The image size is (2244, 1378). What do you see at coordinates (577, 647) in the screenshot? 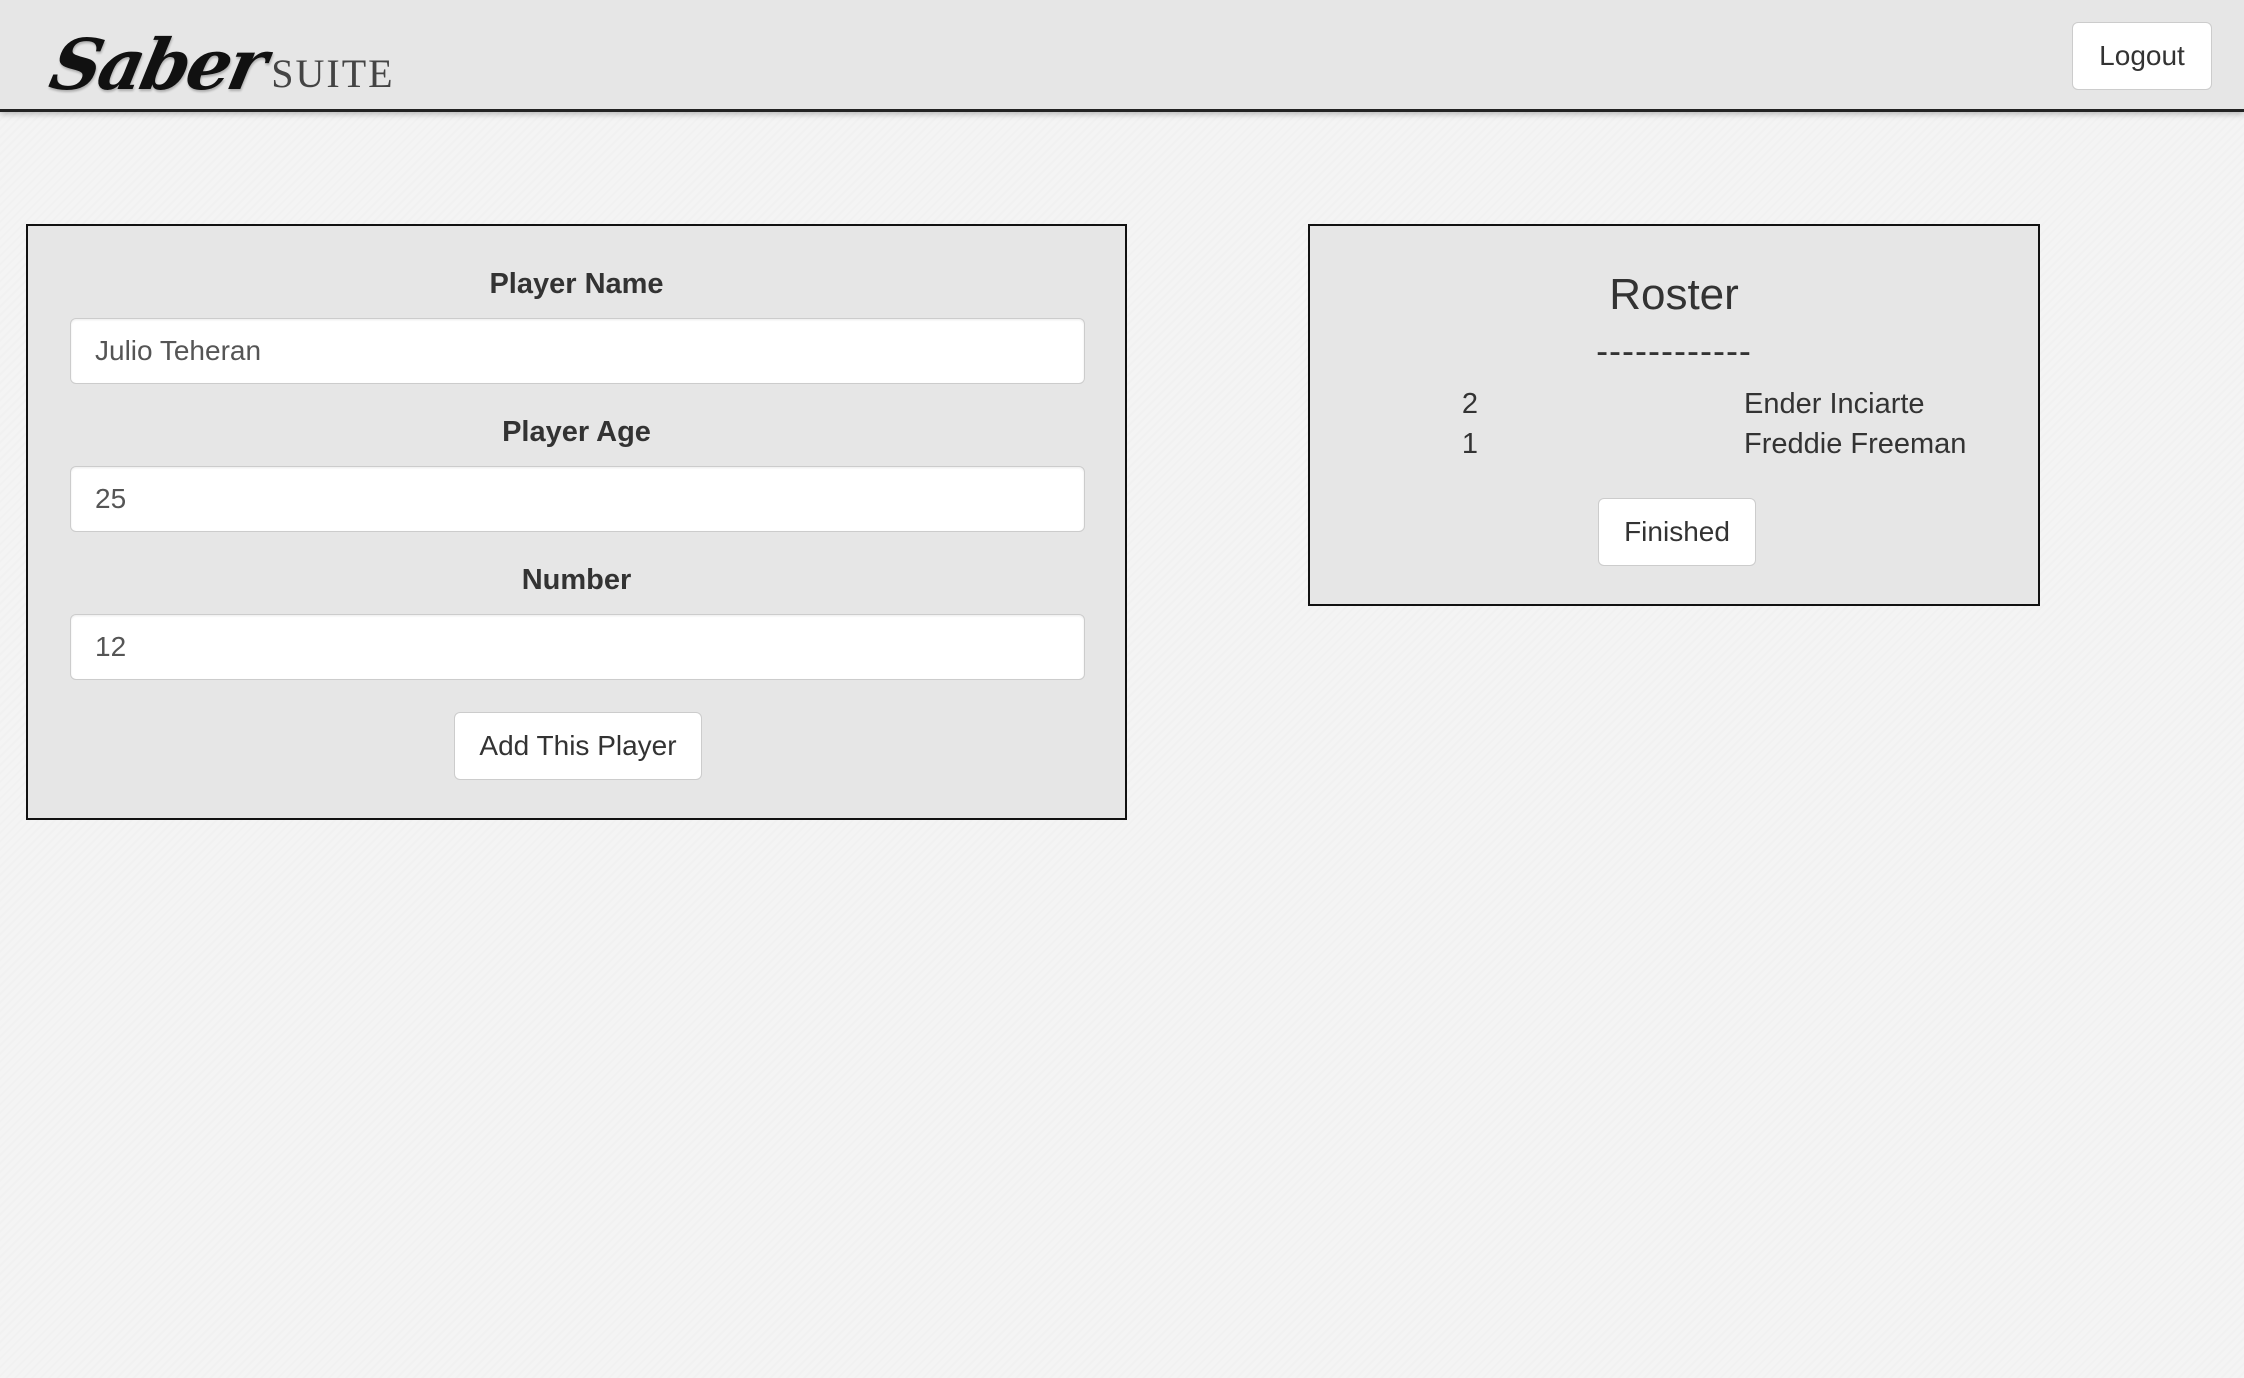
I see `number-input` at bounding box center [577, 647].